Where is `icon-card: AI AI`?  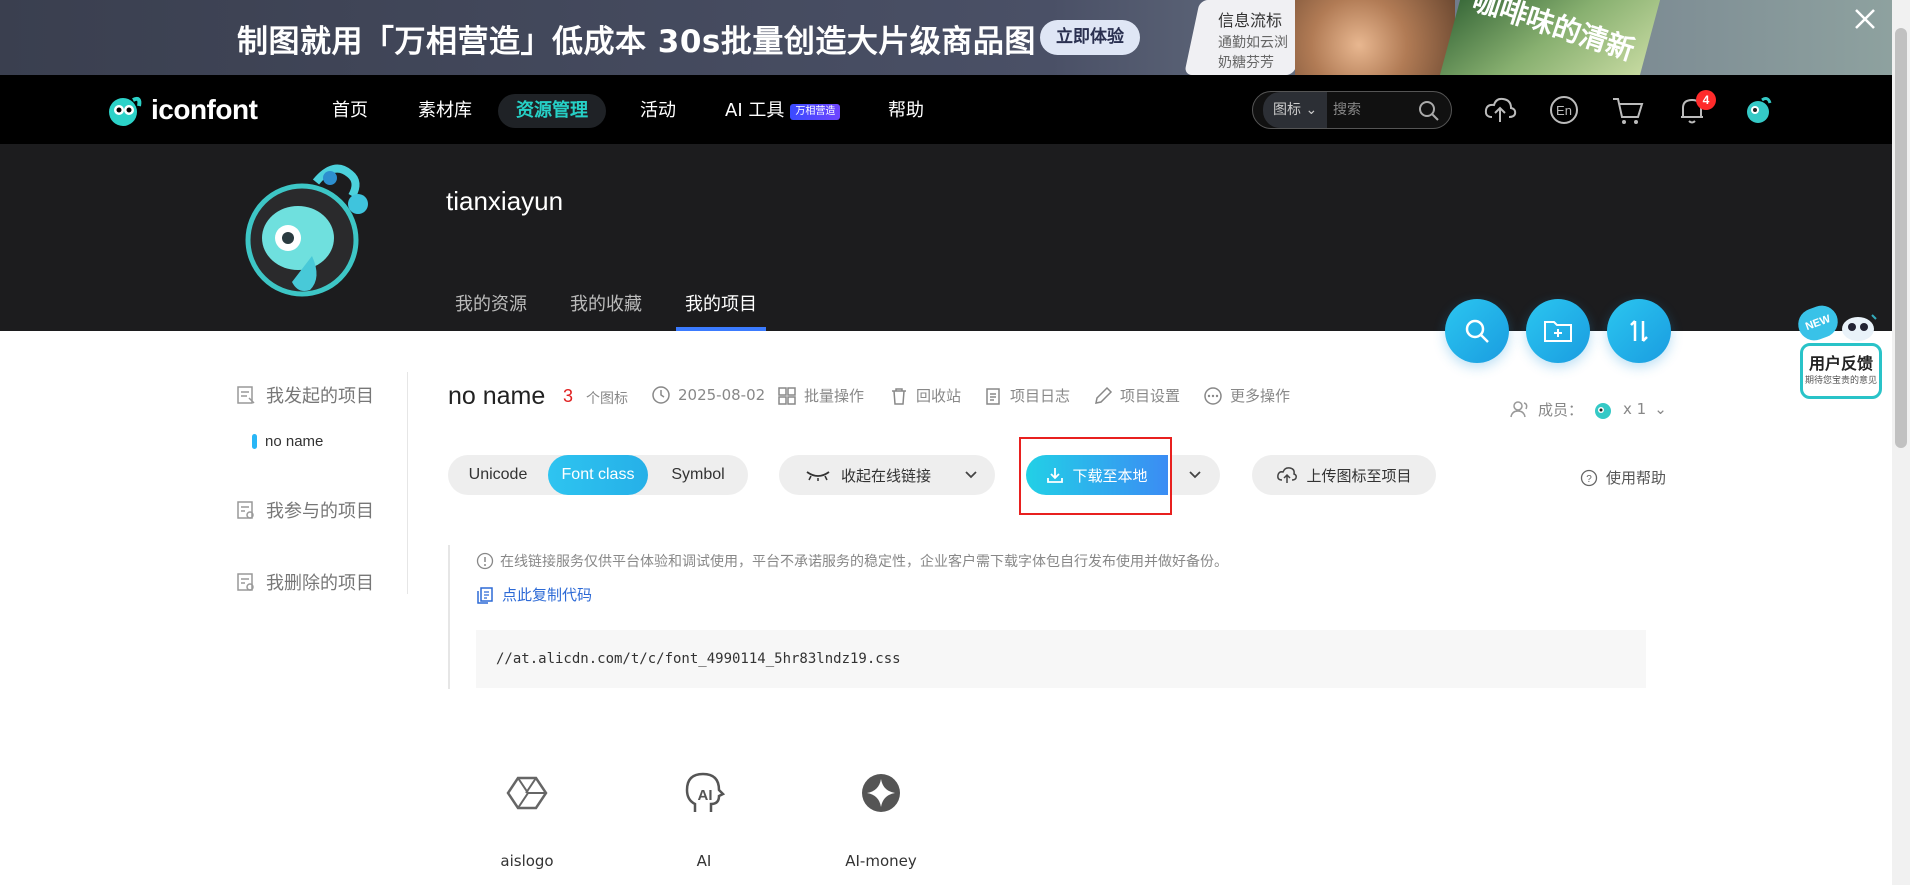 icon-card: AI AI is located at coordinates (704, 820).